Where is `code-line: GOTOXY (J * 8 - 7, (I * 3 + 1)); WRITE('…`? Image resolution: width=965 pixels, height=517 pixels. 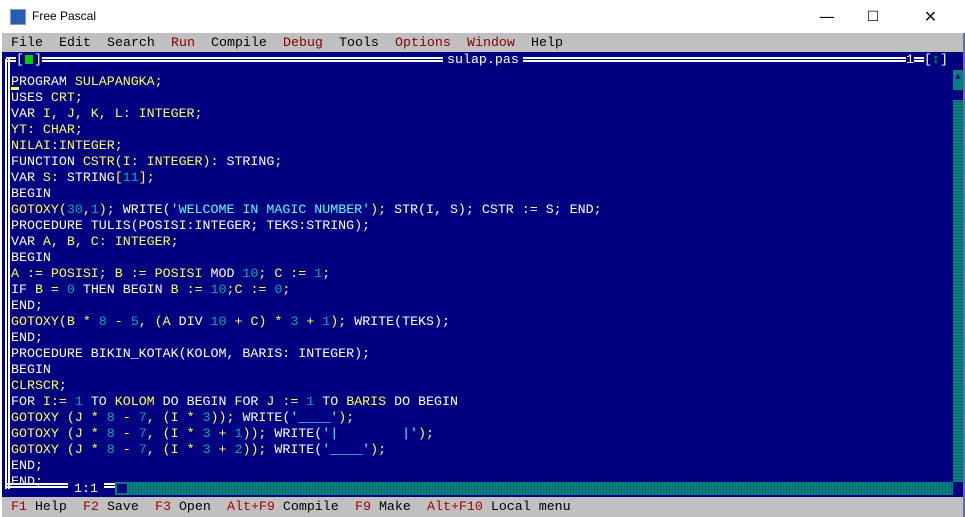 code-line: GOTOXY (J * 8 - 7, (I * 3 + 1)); WRITE('… is located at coordinates (306, 434).